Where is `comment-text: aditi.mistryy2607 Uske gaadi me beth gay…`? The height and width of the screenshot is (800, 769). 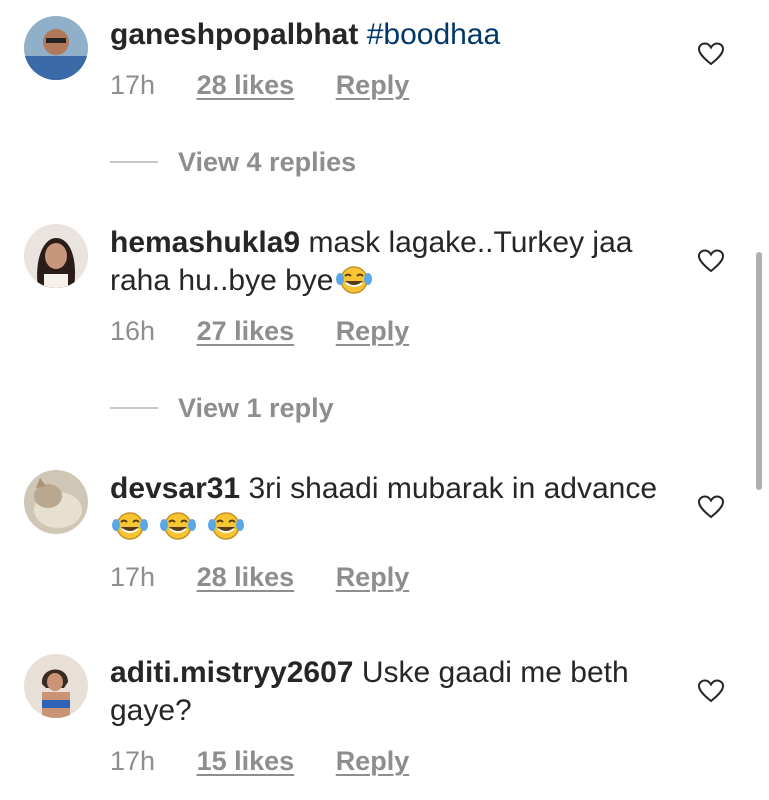
comment-text: aditi.mistryy2607 Uske gaadi me beth gay… is located at coordinates (390, 692).